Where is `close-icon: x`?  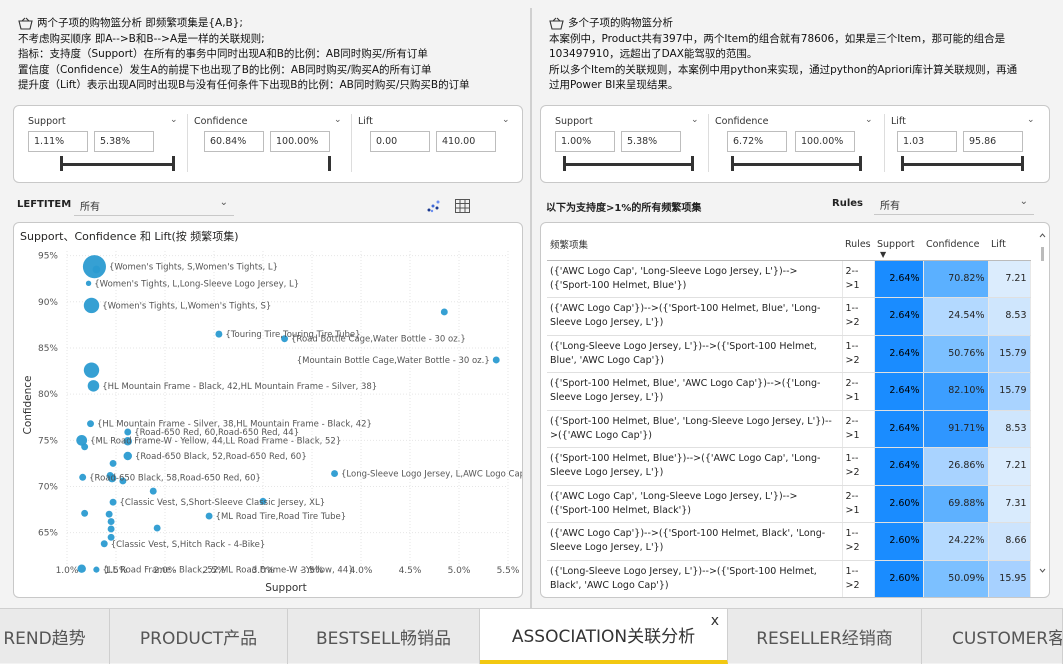
close-icon: x is located at coordinates (715, 621).